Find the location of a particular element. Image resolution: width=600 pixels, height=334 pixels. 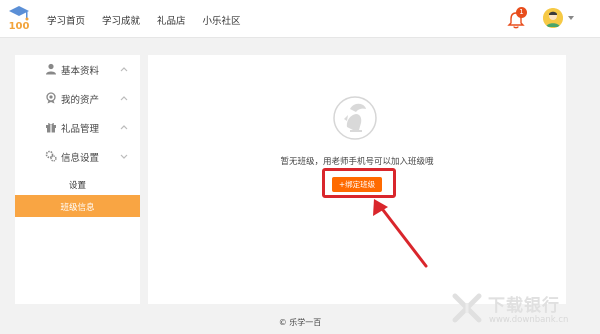

nav-community: 小乐社区 is located at coordinates (222, 20).